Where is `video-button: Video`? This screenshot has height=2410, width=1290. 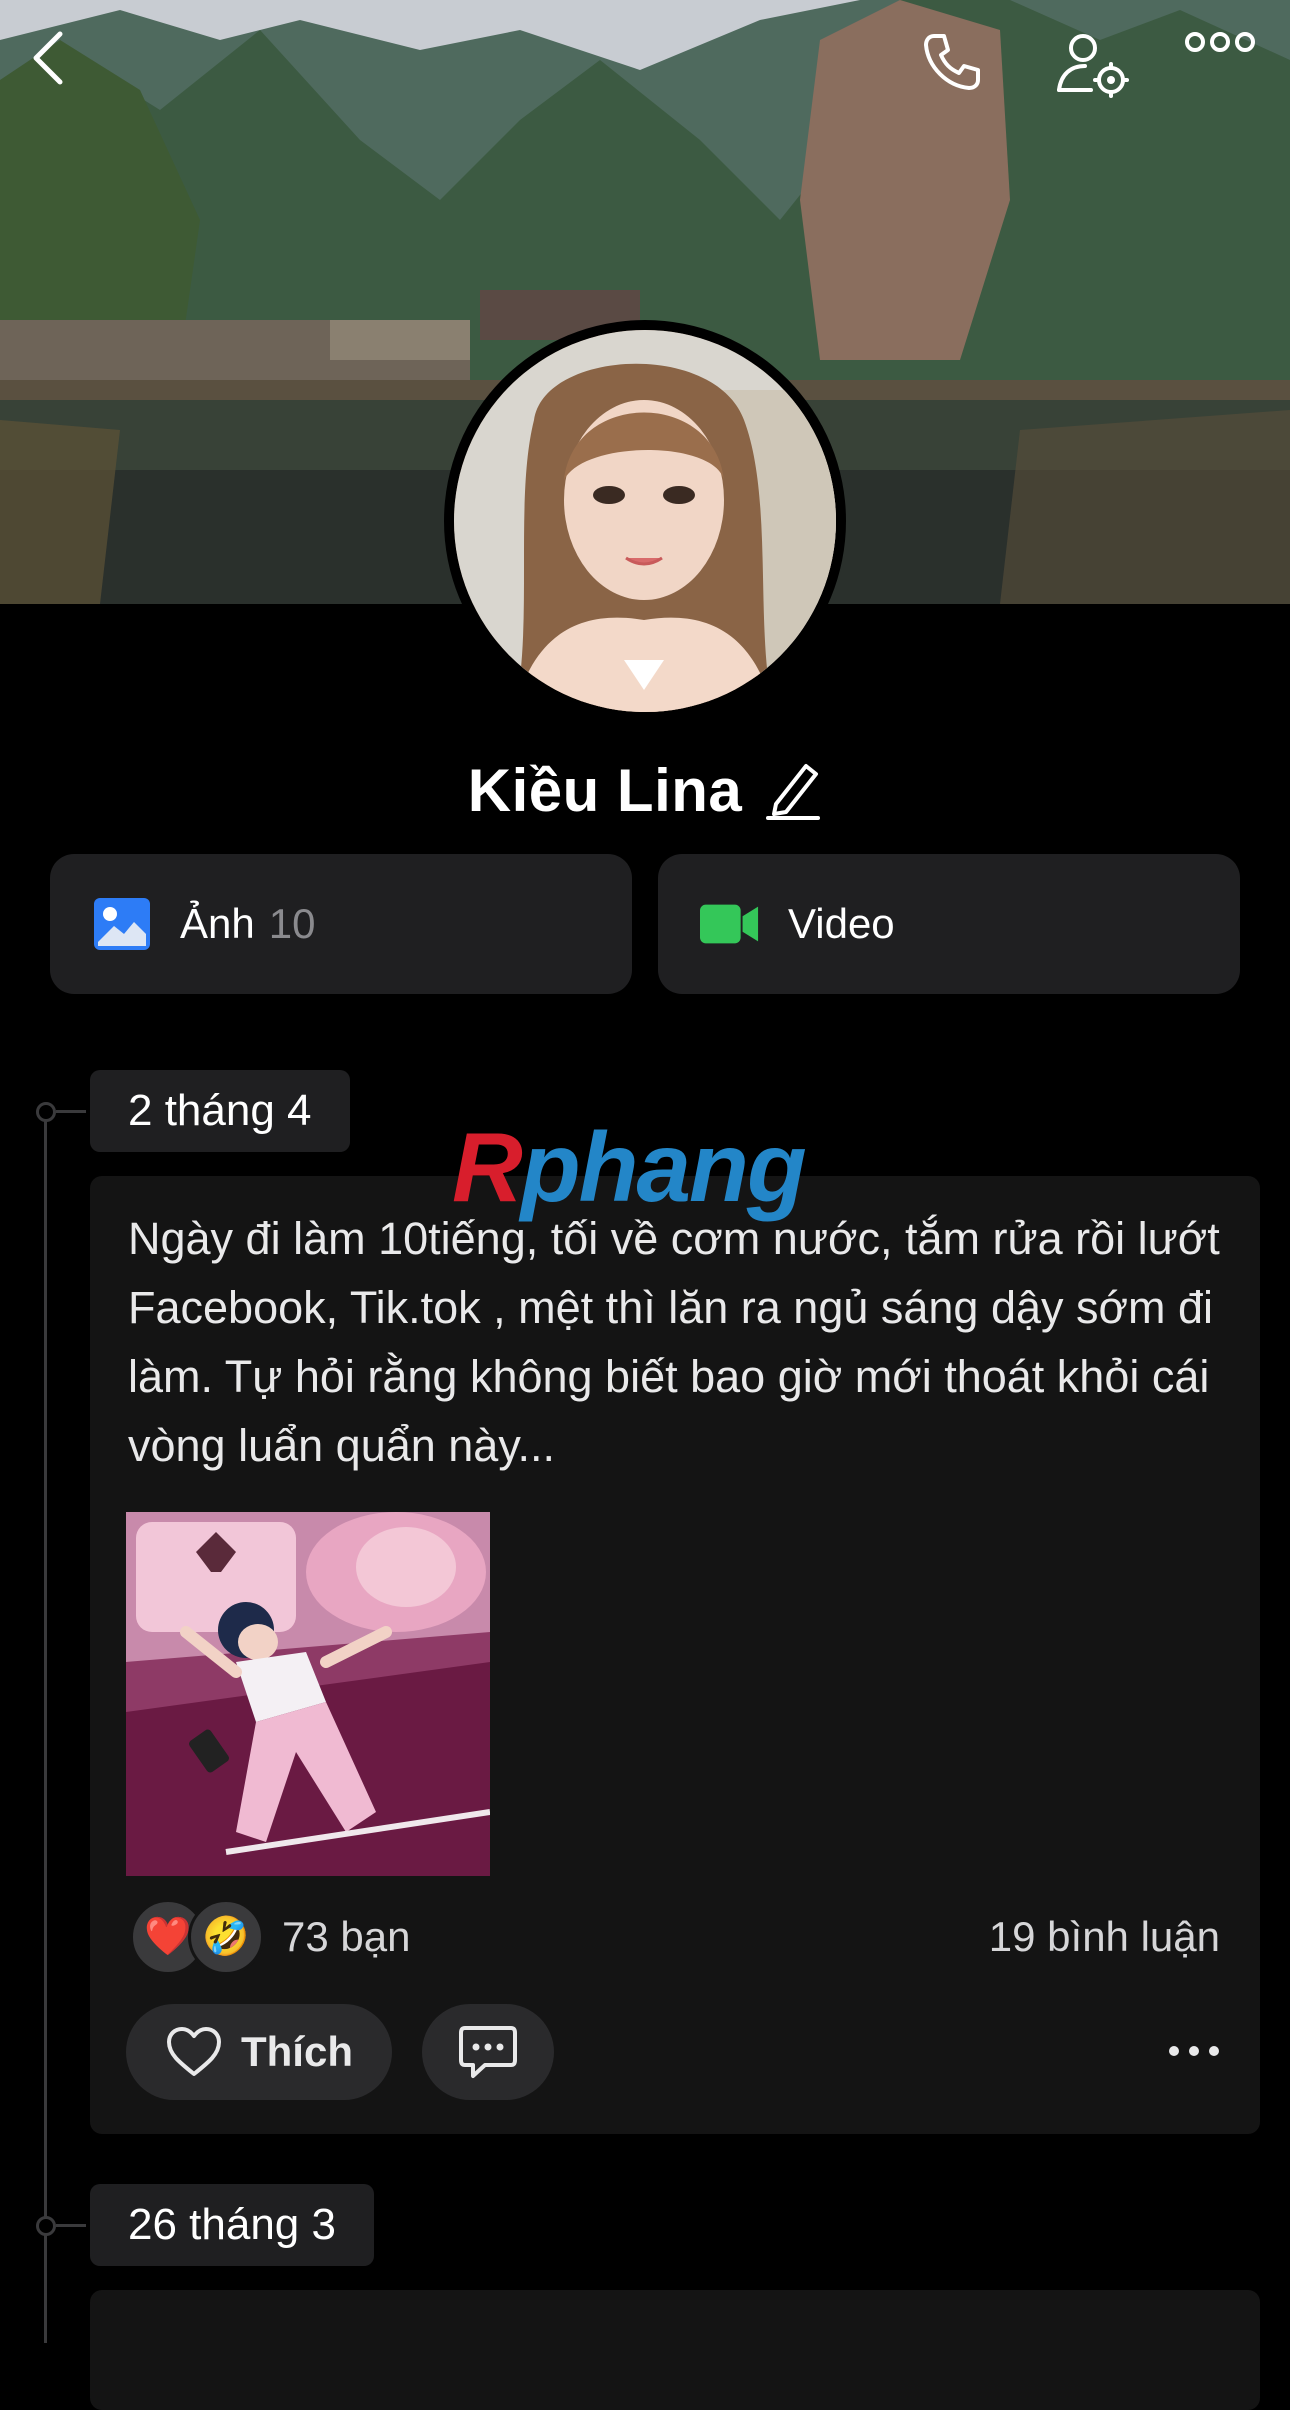 video-button: Video is located at coordinates (949, 924).